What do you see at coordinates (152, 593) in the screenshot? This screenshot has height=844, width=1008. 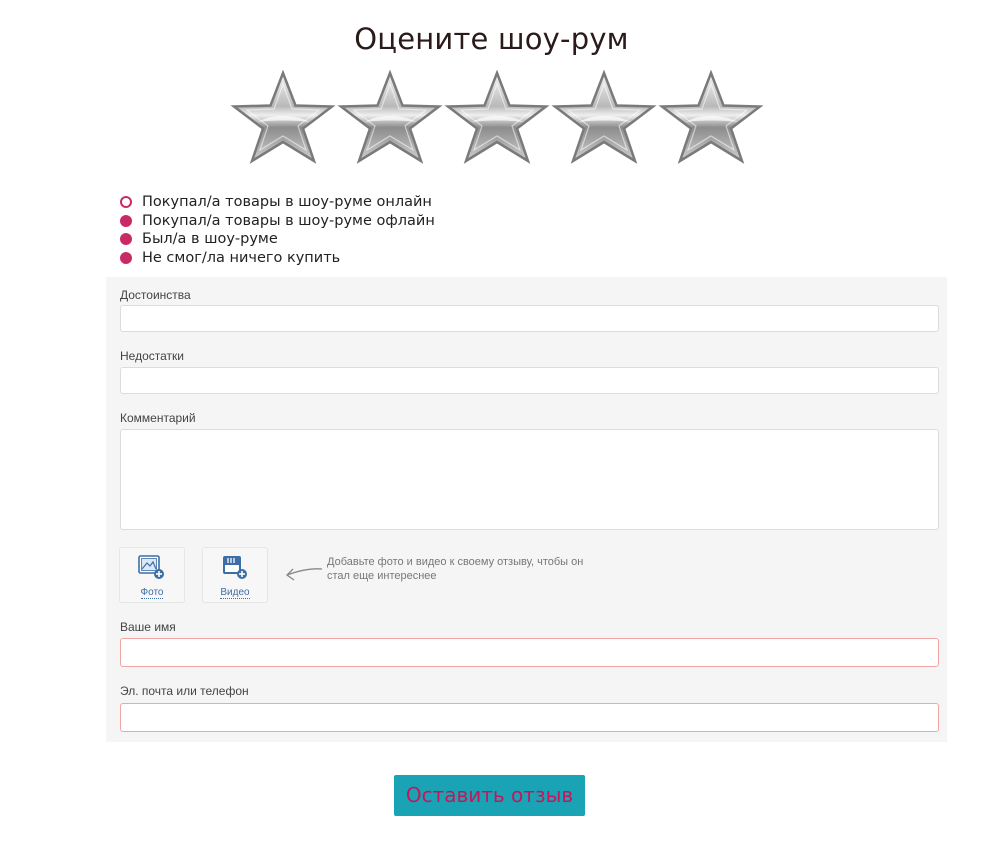 I see `photo-label: Фото` at bounding box center [152, 593].